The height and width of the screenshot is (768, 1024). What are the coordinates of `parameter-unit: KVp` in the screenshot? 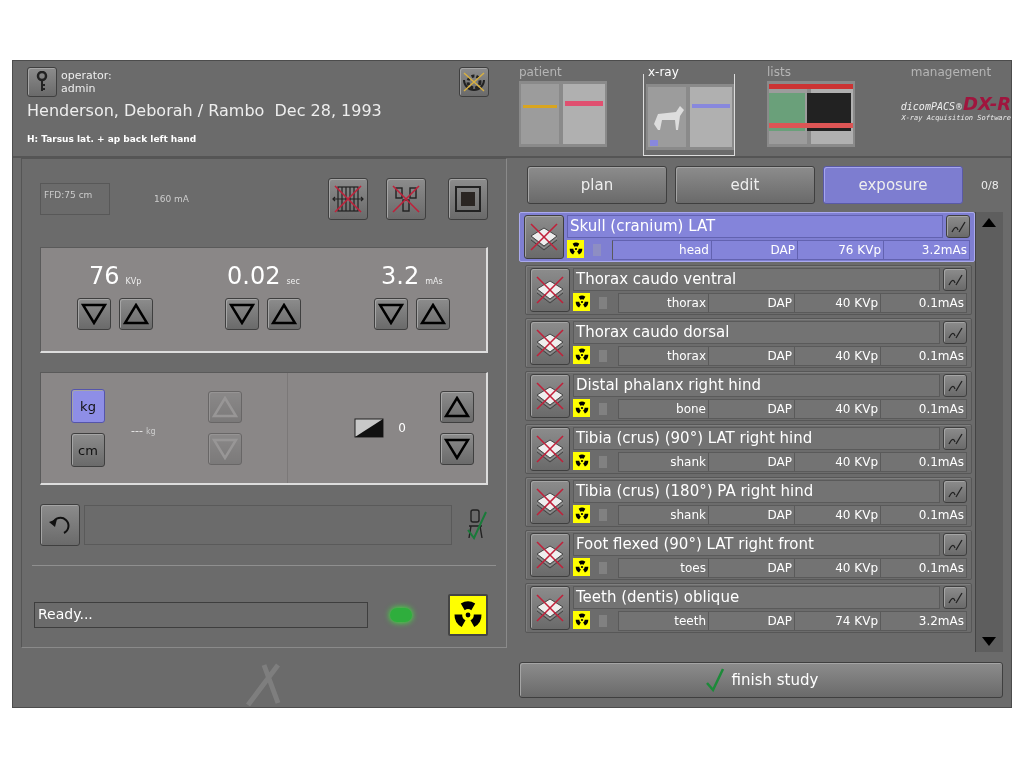 It's located at (133, 281).